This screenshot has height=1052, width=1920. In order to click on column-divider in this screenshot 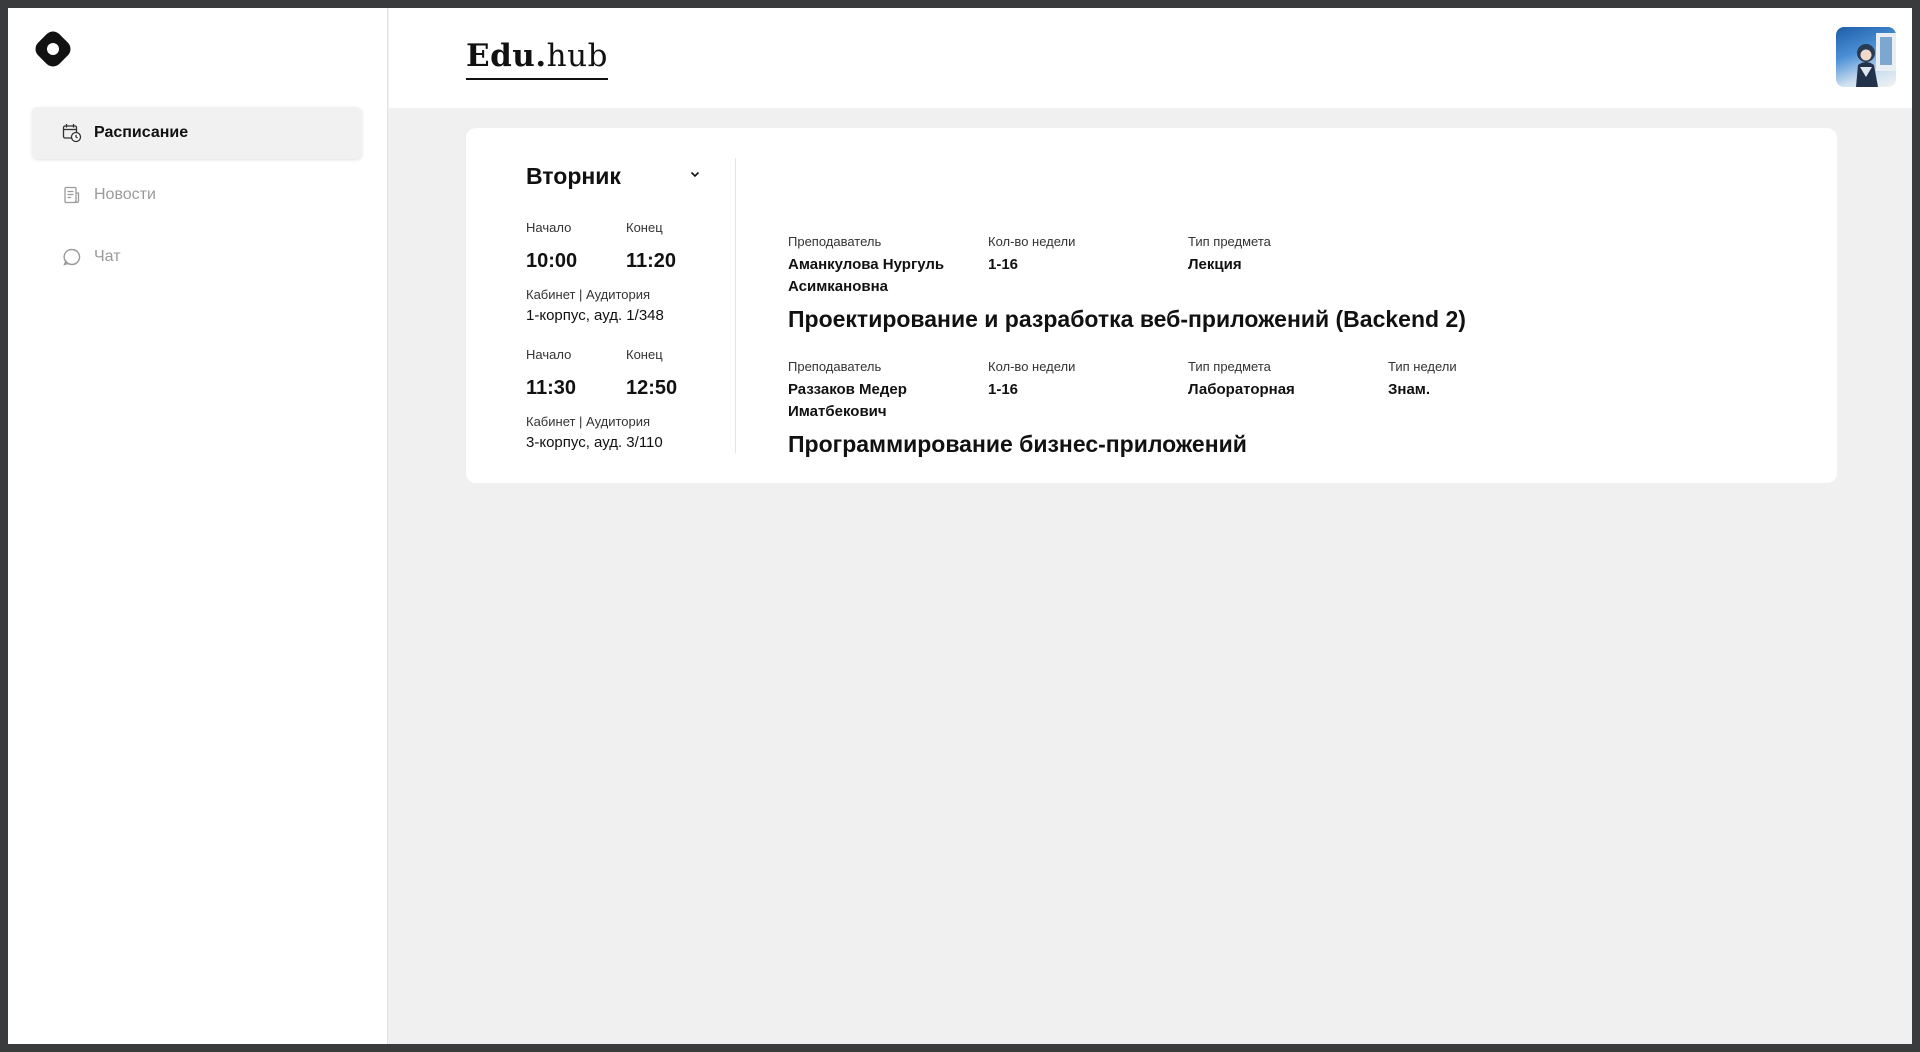, I will do `click(735, 305)`.